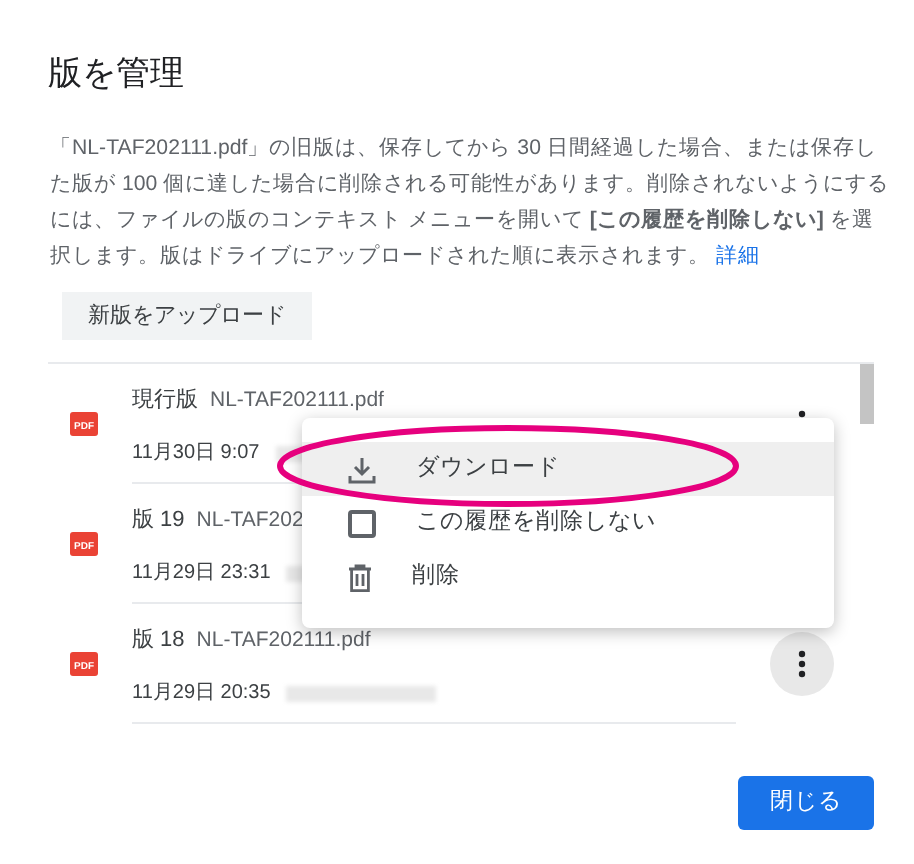  I want to click on version-date: 11月29日 20:35, so click(201, 694).